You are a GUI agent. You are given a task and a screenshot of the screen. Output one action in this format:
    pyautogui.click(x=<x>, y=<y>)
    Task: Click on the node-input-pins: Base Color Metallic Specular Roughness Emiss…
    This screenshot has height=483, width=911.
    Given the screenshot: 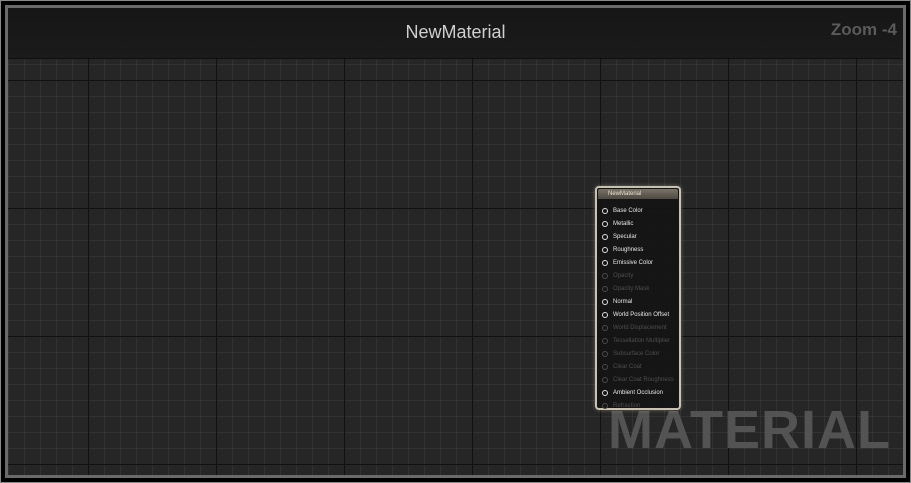 What is the action you would take?
    pyautogui.click(x=638, y=305)
    